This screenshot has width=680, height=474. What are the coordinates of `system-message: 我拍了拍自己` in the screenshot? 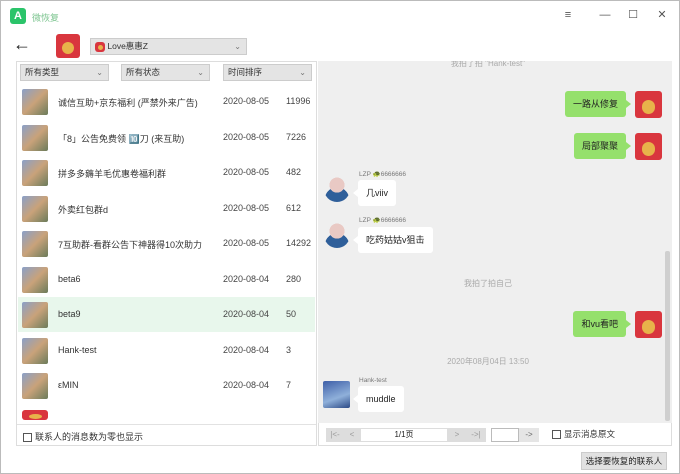 It's located at (488, 283).